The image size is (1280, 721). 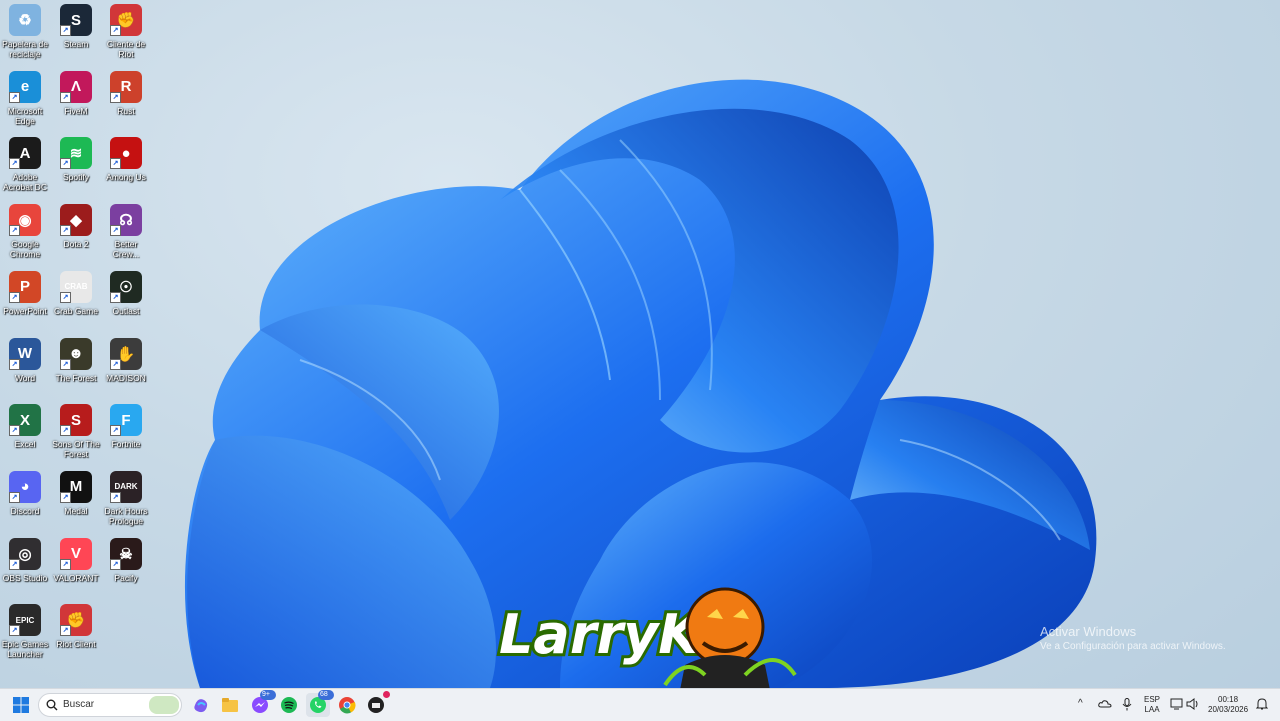 What do you see at coordinates (126, 31) in the screenshot?
I see `desktop-shortcut-riot-client: ✊ ↗ Cliente de Riot` at bounding box center [126, 31].